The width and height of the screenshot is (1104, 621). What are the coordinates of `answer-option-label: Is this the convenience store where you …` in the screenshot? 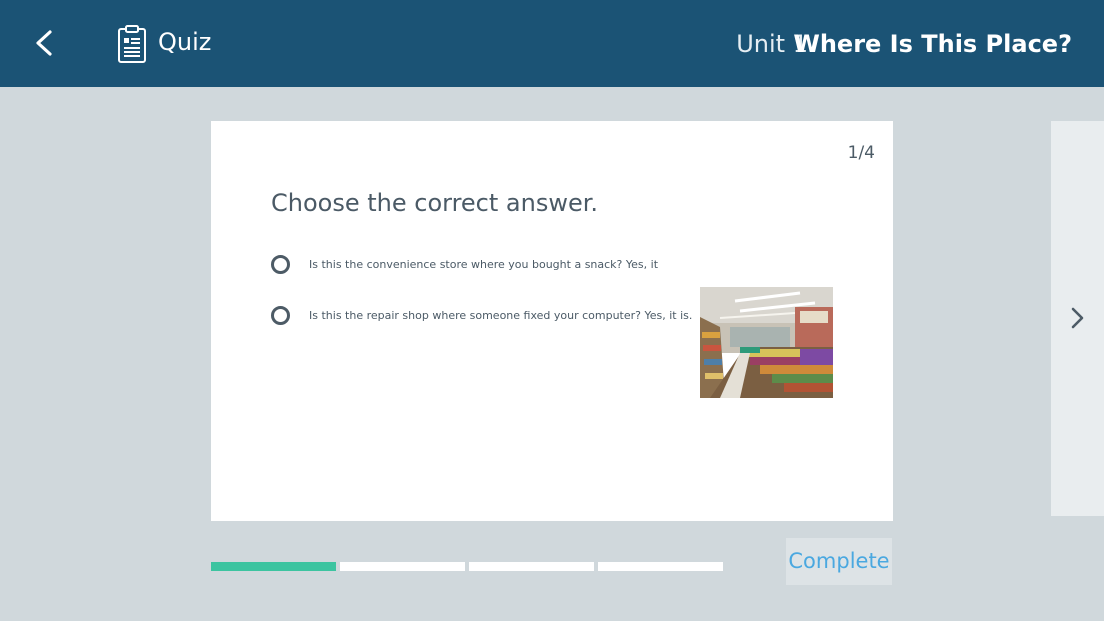 It's located at (484, 264).